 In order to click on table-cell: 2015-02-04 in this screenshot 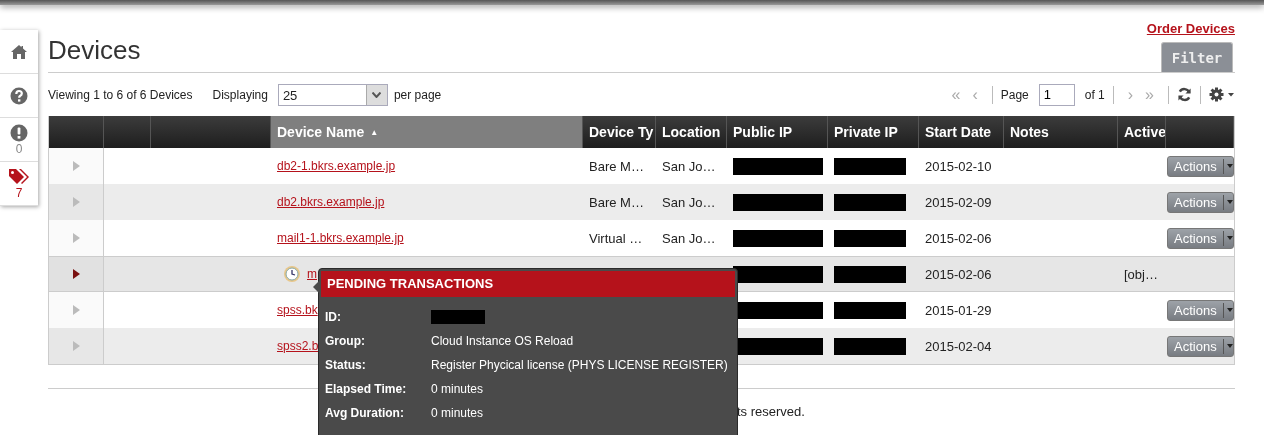, I will do `click(958, 346)`.